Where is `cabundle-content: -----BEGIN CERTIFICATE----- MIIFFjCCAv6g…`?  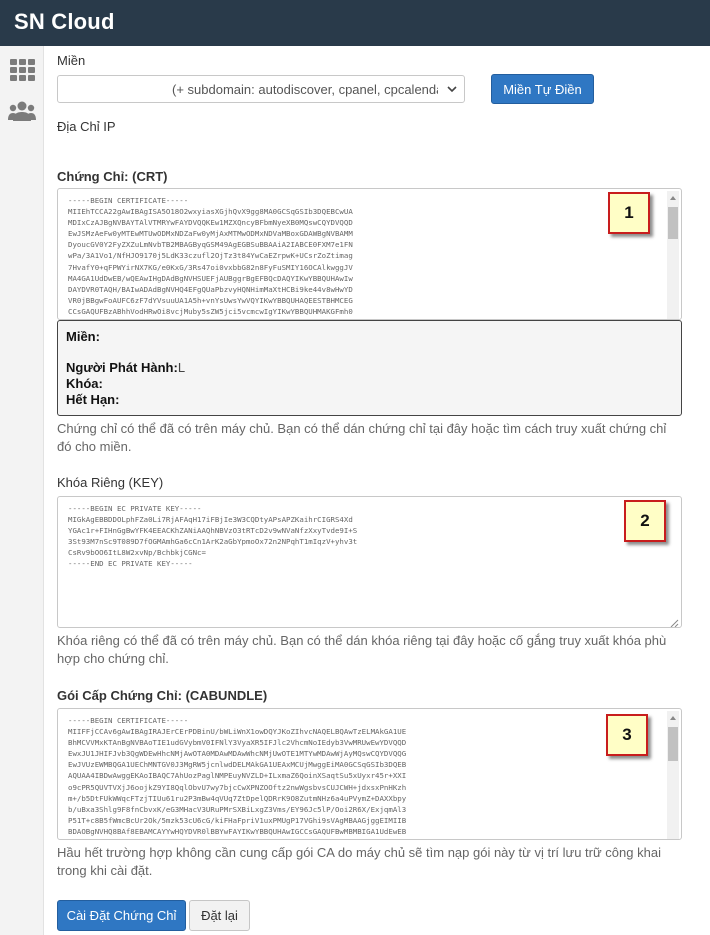 cabundle-content: -----BEGIN CERTIFICATE----- MIIFFjCCAv6g… is located at coordinates (237, 776).